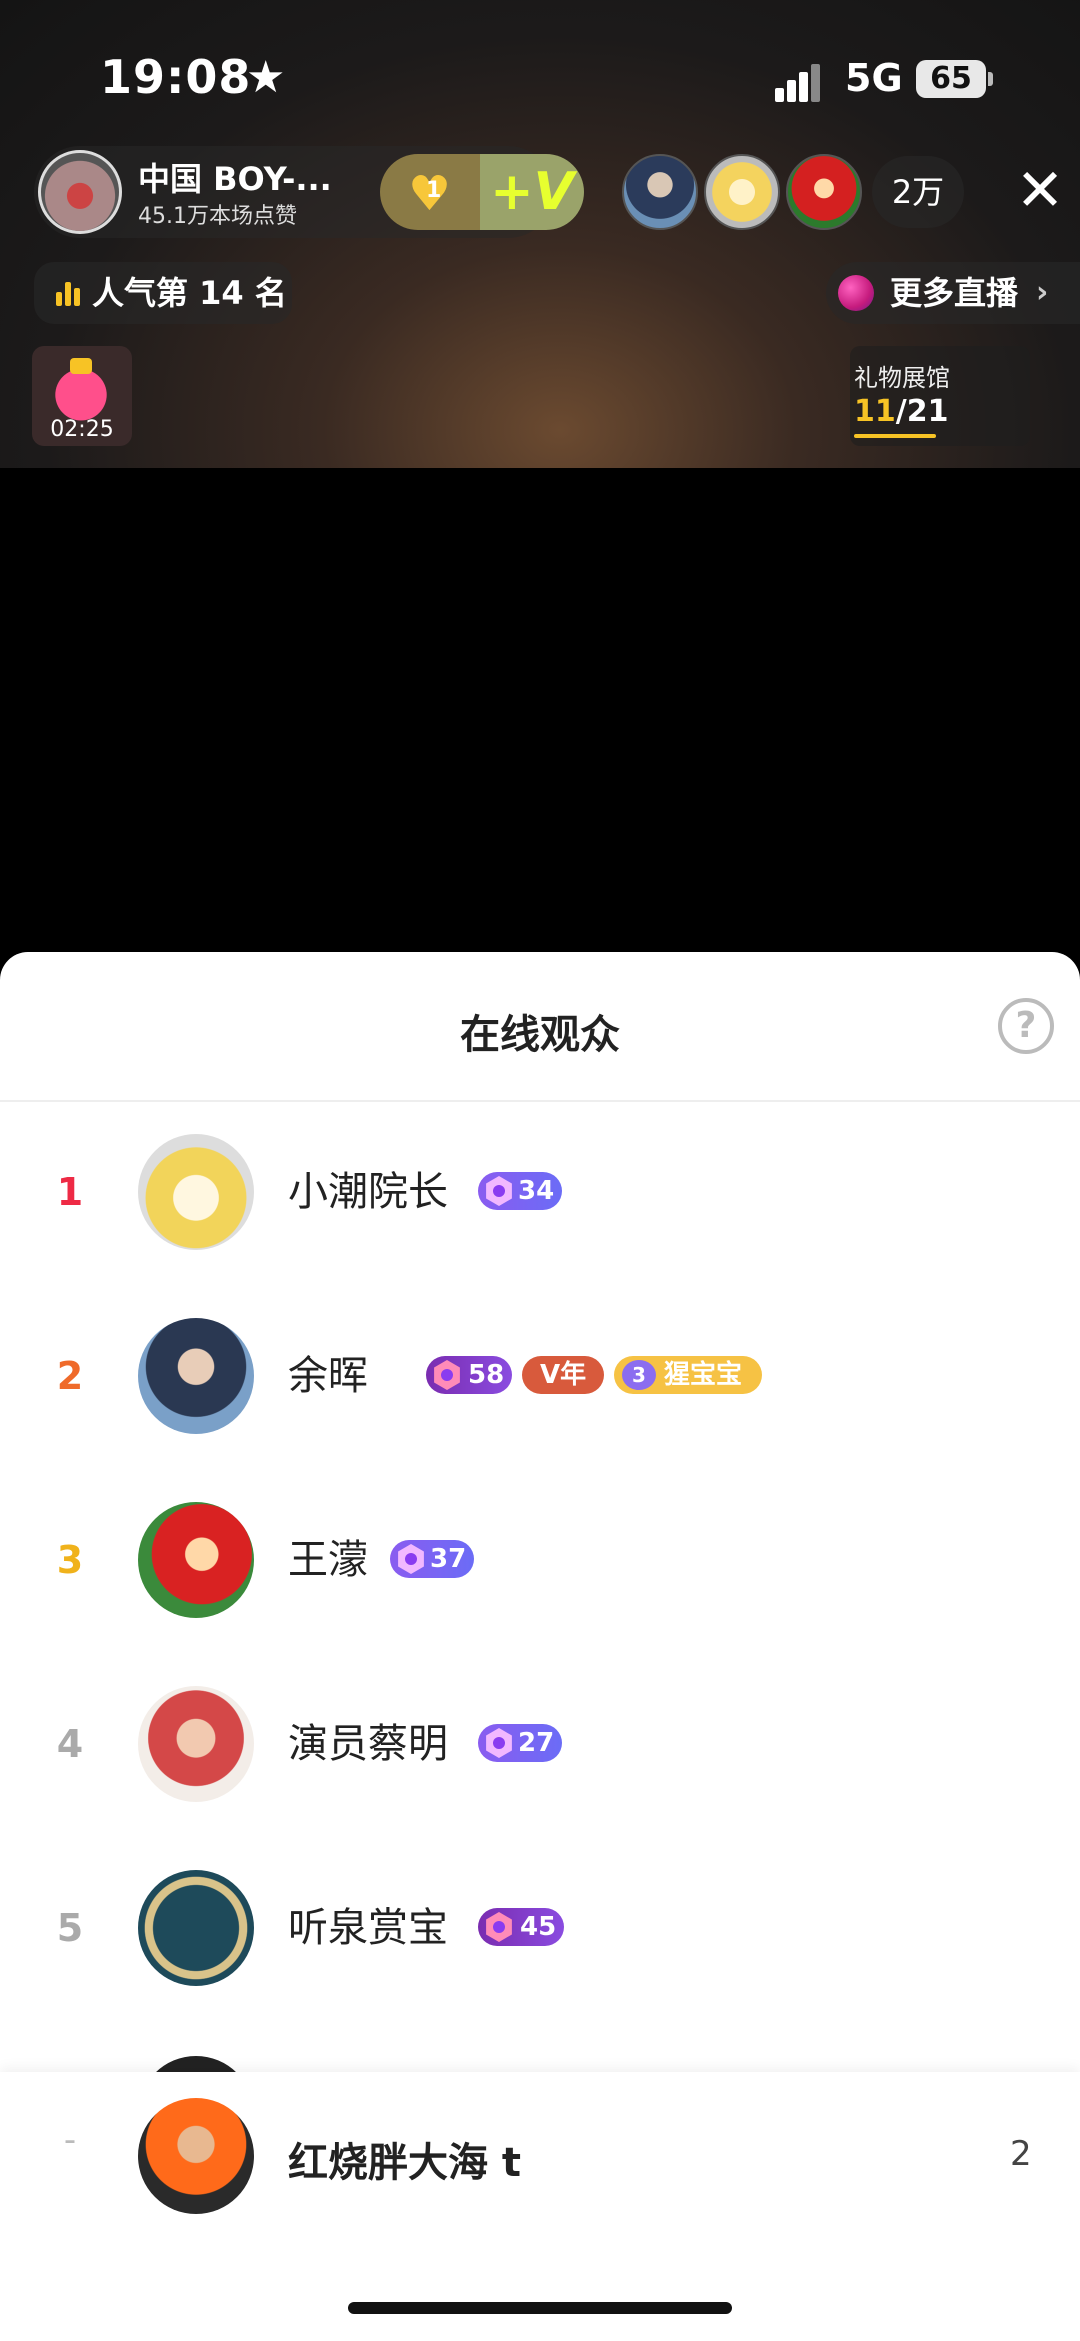 Image resolution: width=1080 pixels, height=2341 pixels. What do you see at coordinates (217, 216) in the screenshot?
I see `host-likes: 45.1万本场点赞` at bounding box center [217, 216].